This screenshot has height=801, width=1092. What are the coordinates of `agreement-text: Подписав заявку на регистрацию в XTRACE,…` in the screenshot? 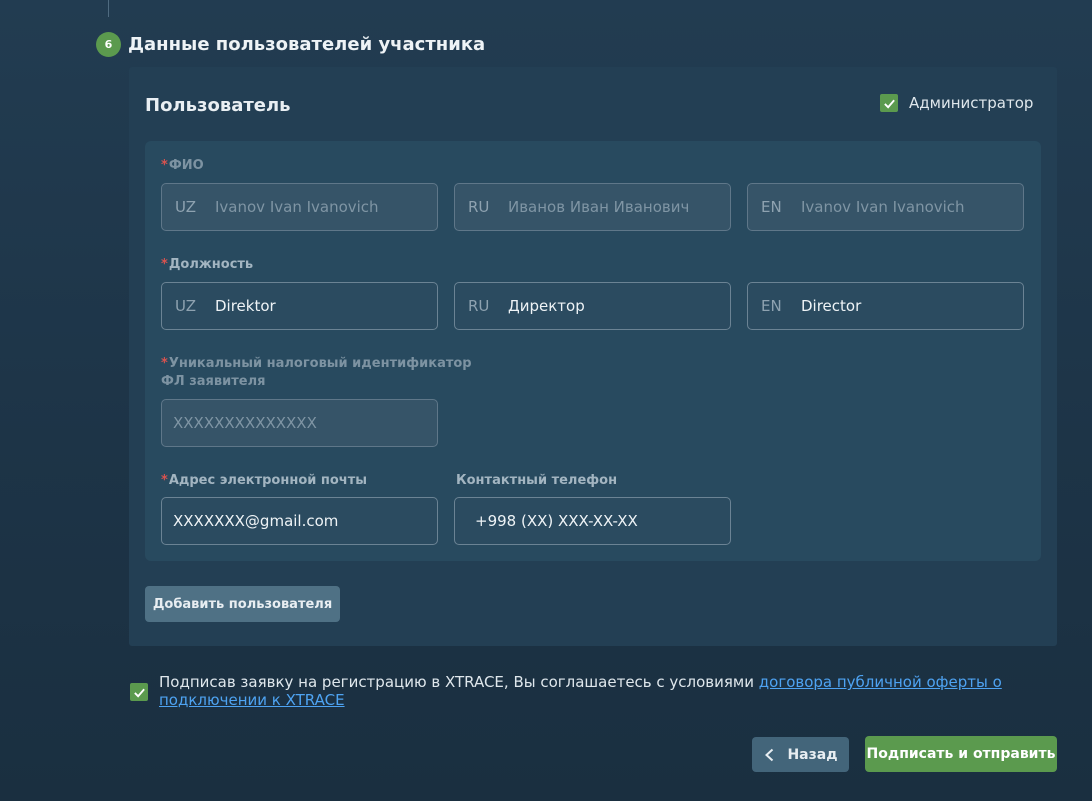 It's located at (580, 691).